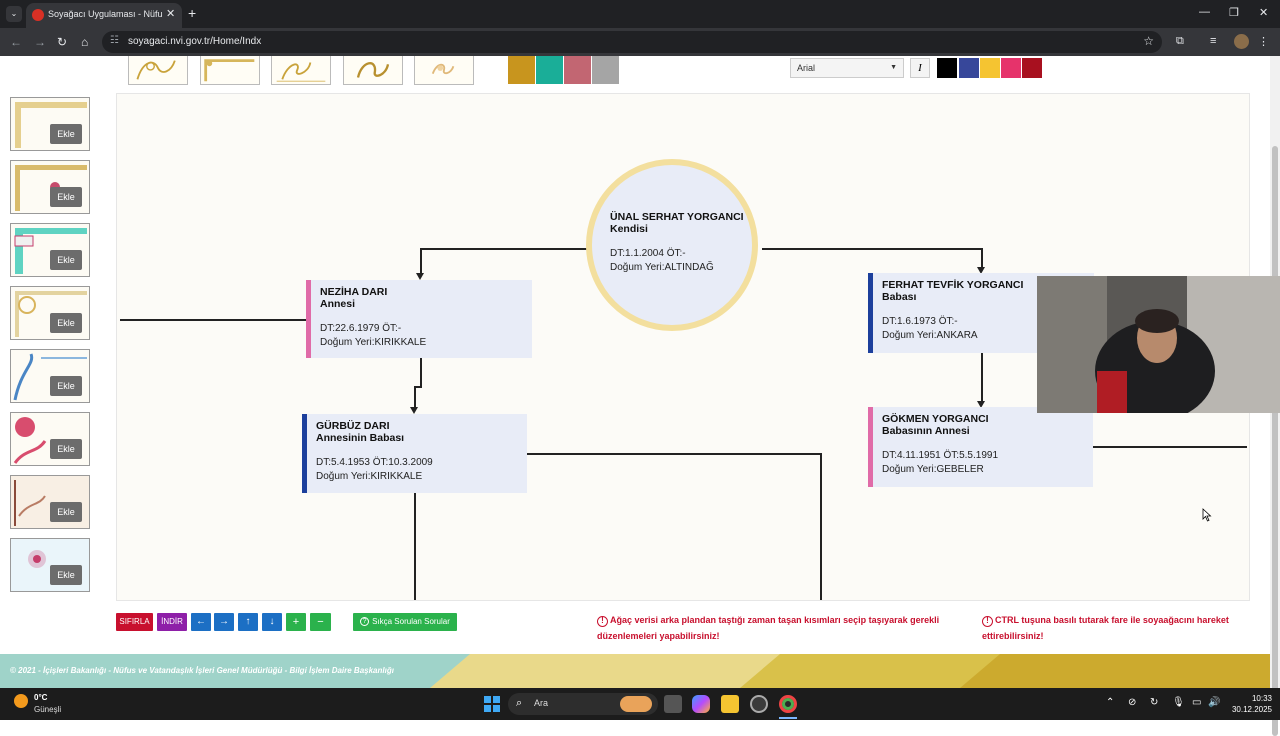 The height and width of the screenshot is (736, 1280). I want to click on tab-search-button: ⌄, so click(14, 14).